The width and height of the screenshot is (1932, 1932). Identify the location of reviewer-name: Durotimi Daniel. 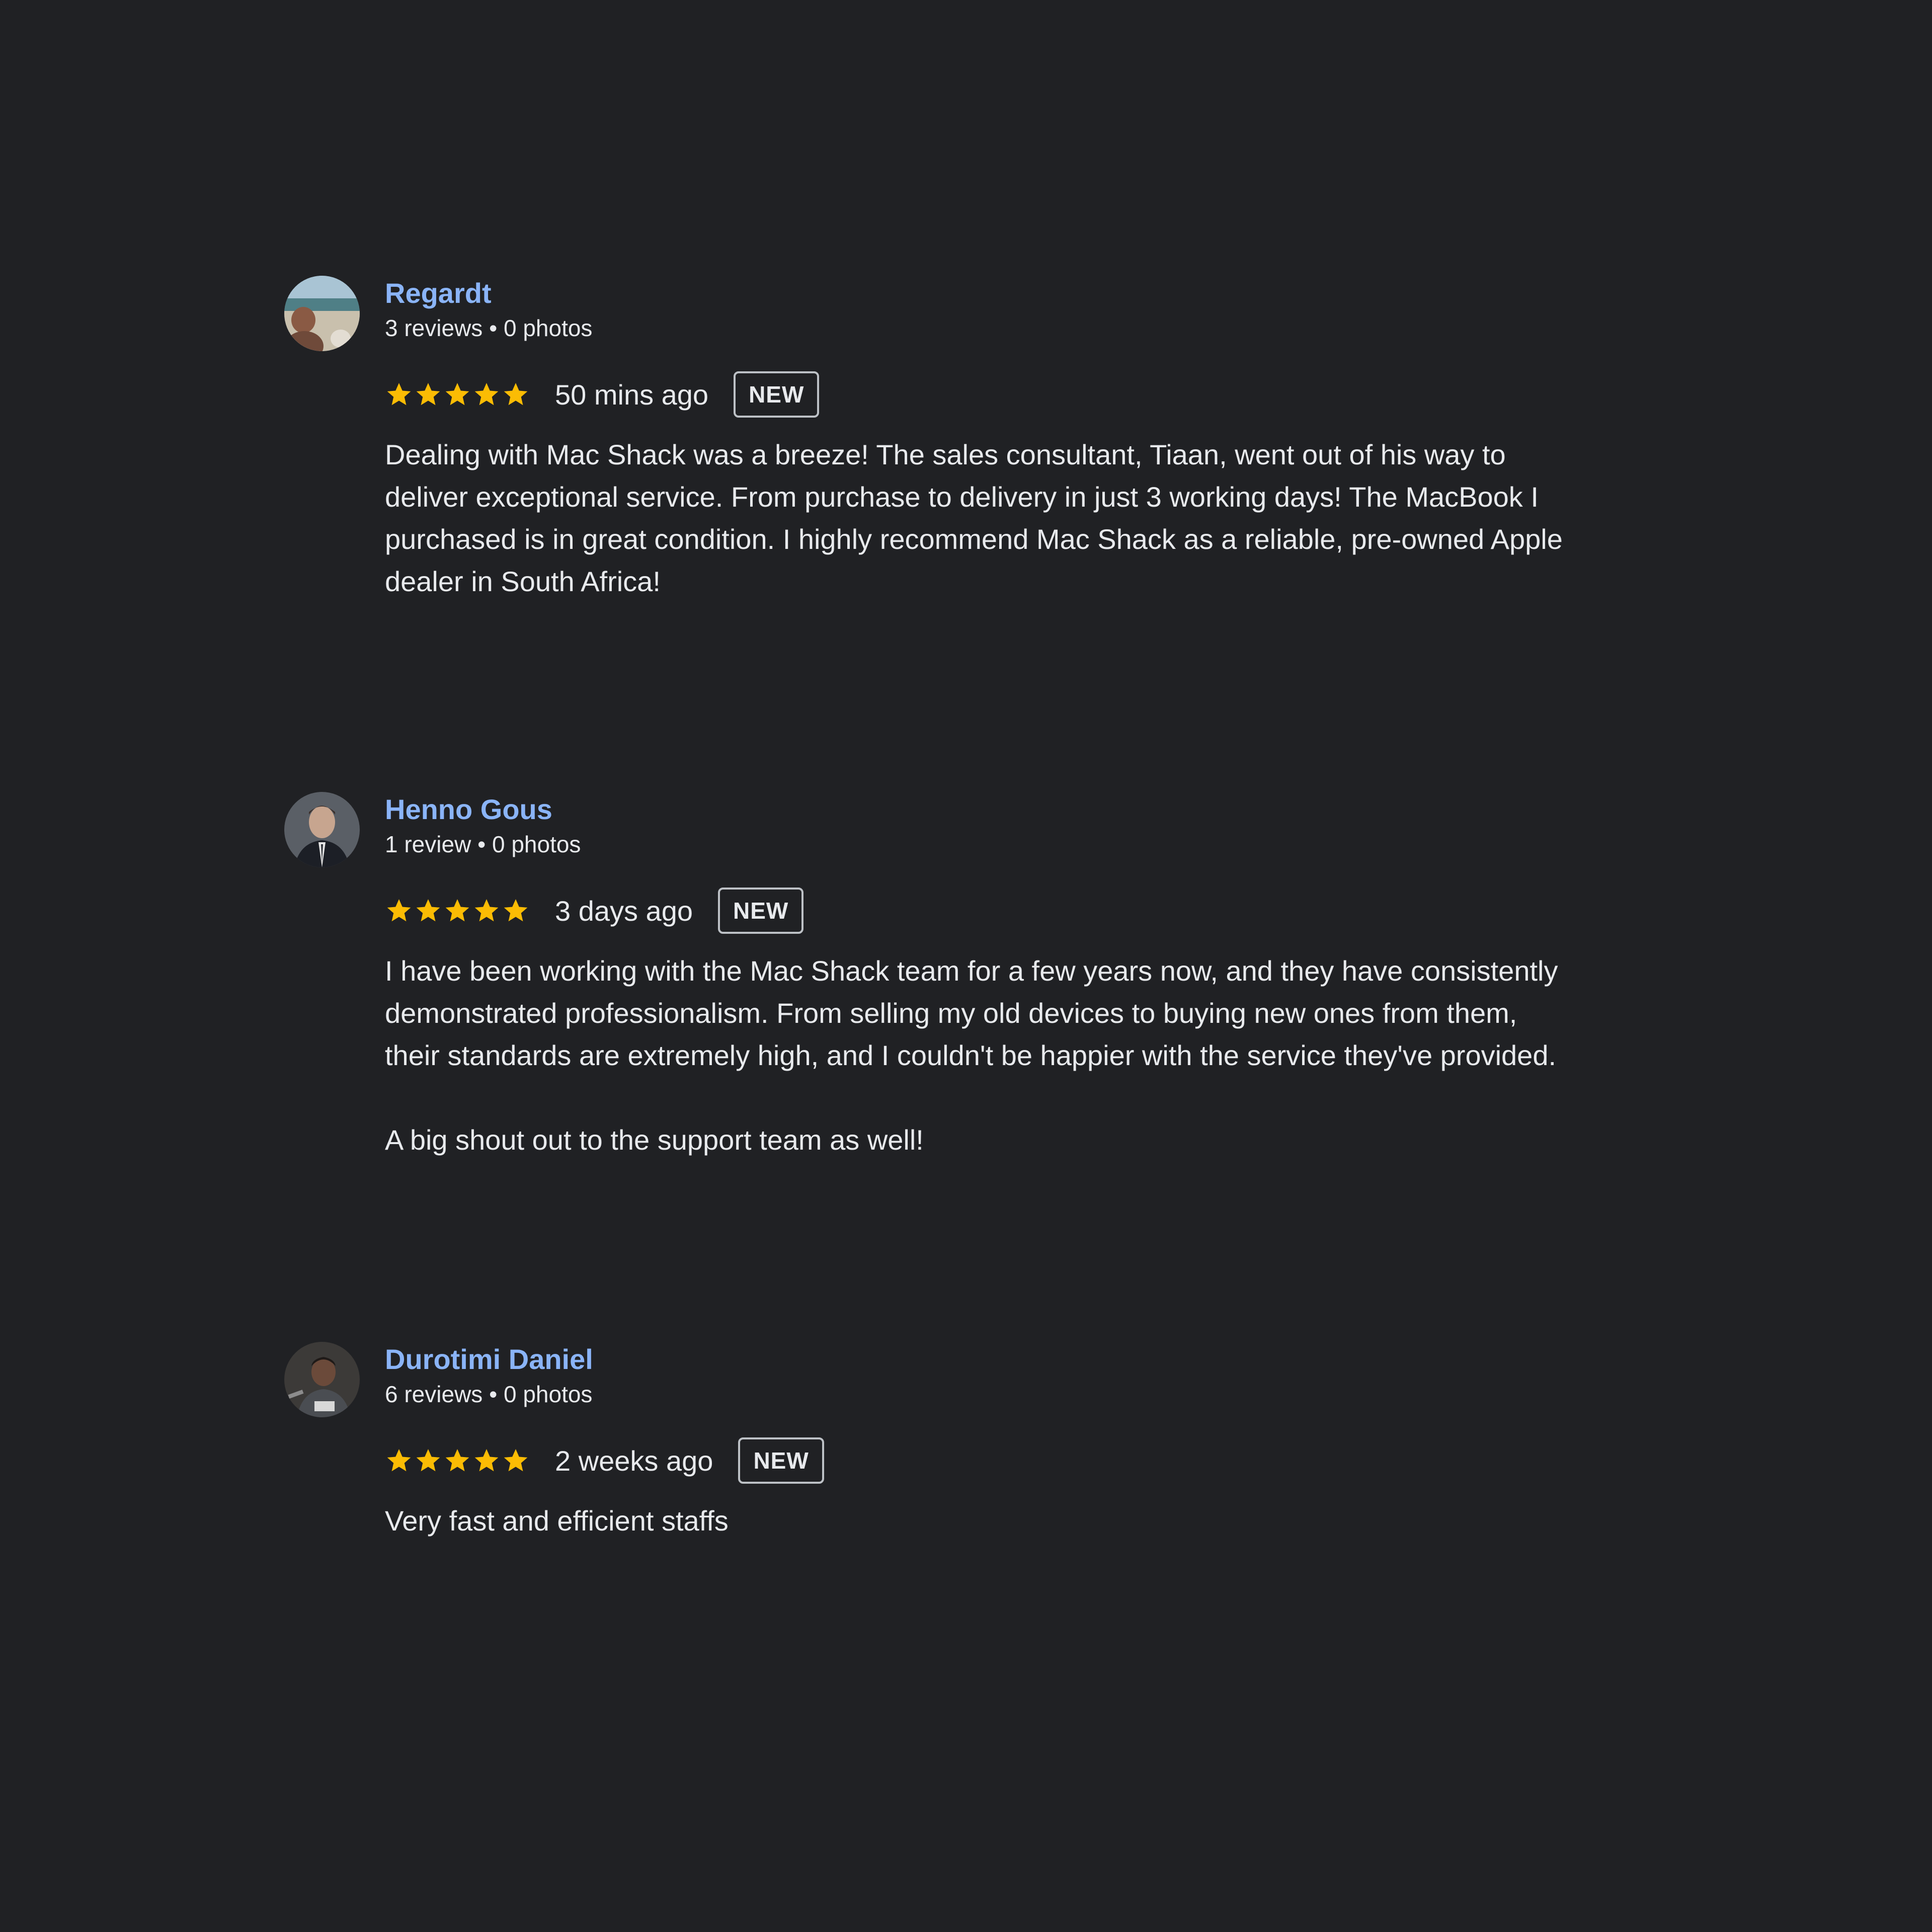
(489, 1360).